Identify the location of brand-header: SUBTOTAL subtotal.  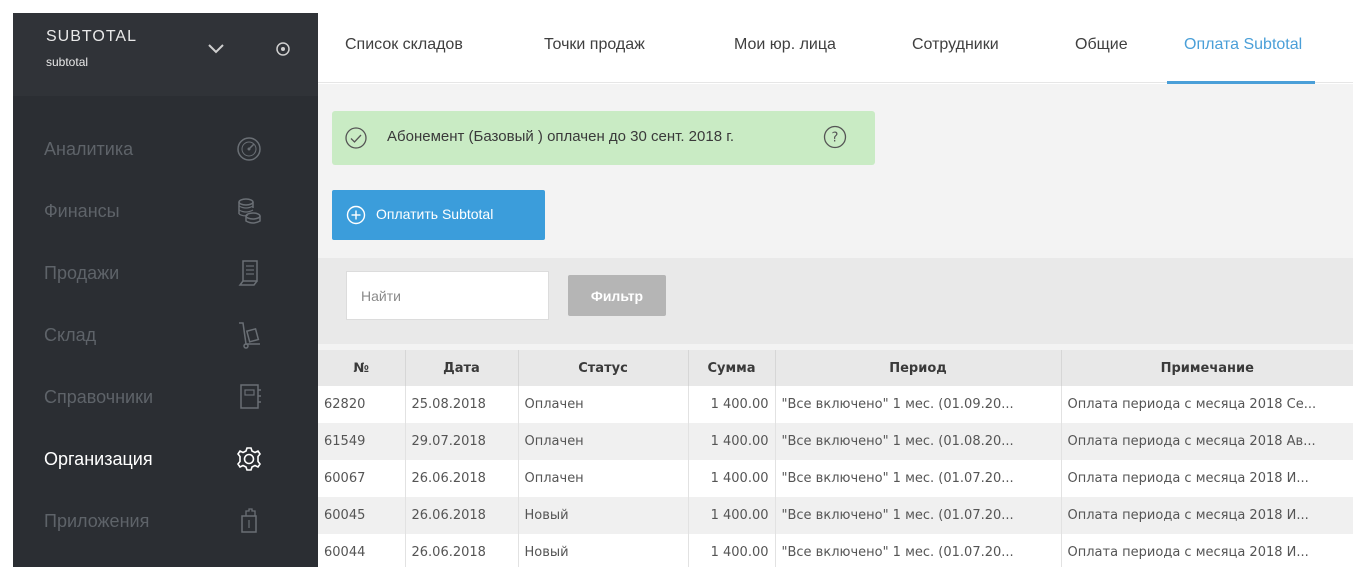
(165, 54).